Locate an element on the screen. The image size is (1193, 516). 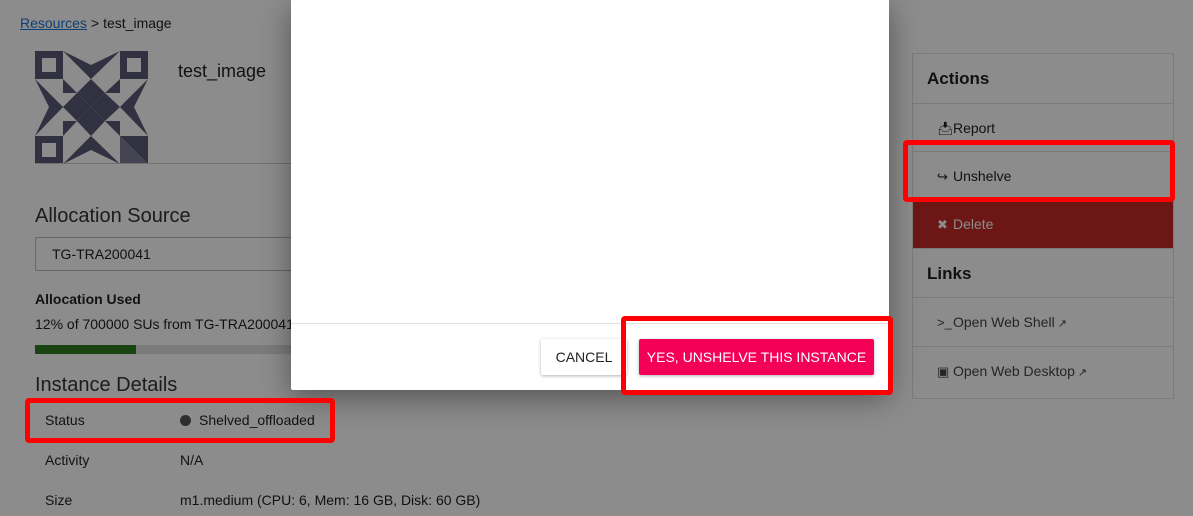
cancel-button: CANCEL is located at coordinates (584, 357).